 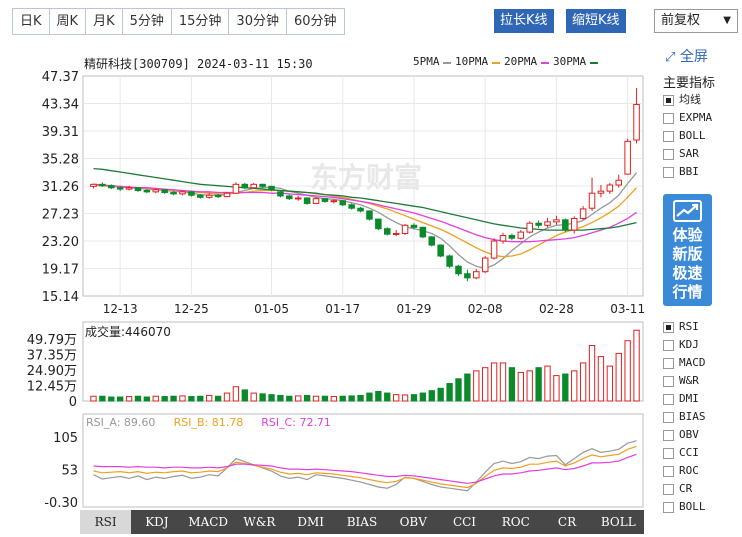 I want to click on tab-5min: 5分钟, so click(x=147, y=21).